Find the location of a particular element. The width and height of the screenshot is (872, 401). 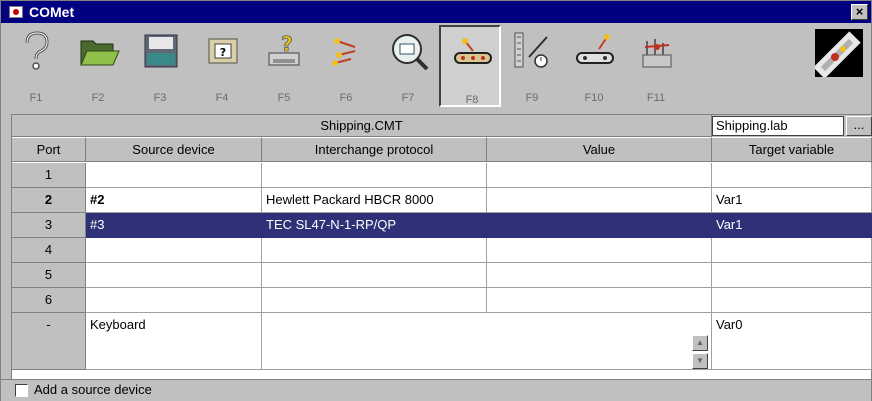

save-button: F3 is located at coordinates (160, 66).